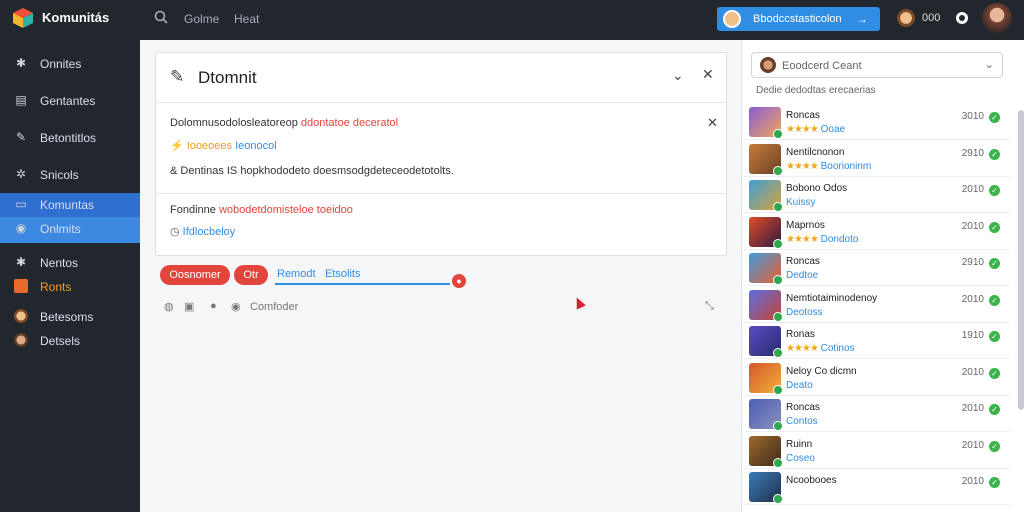  I want to click on row-text: Dolomnusodolosleatoreop, so click(234, 123).